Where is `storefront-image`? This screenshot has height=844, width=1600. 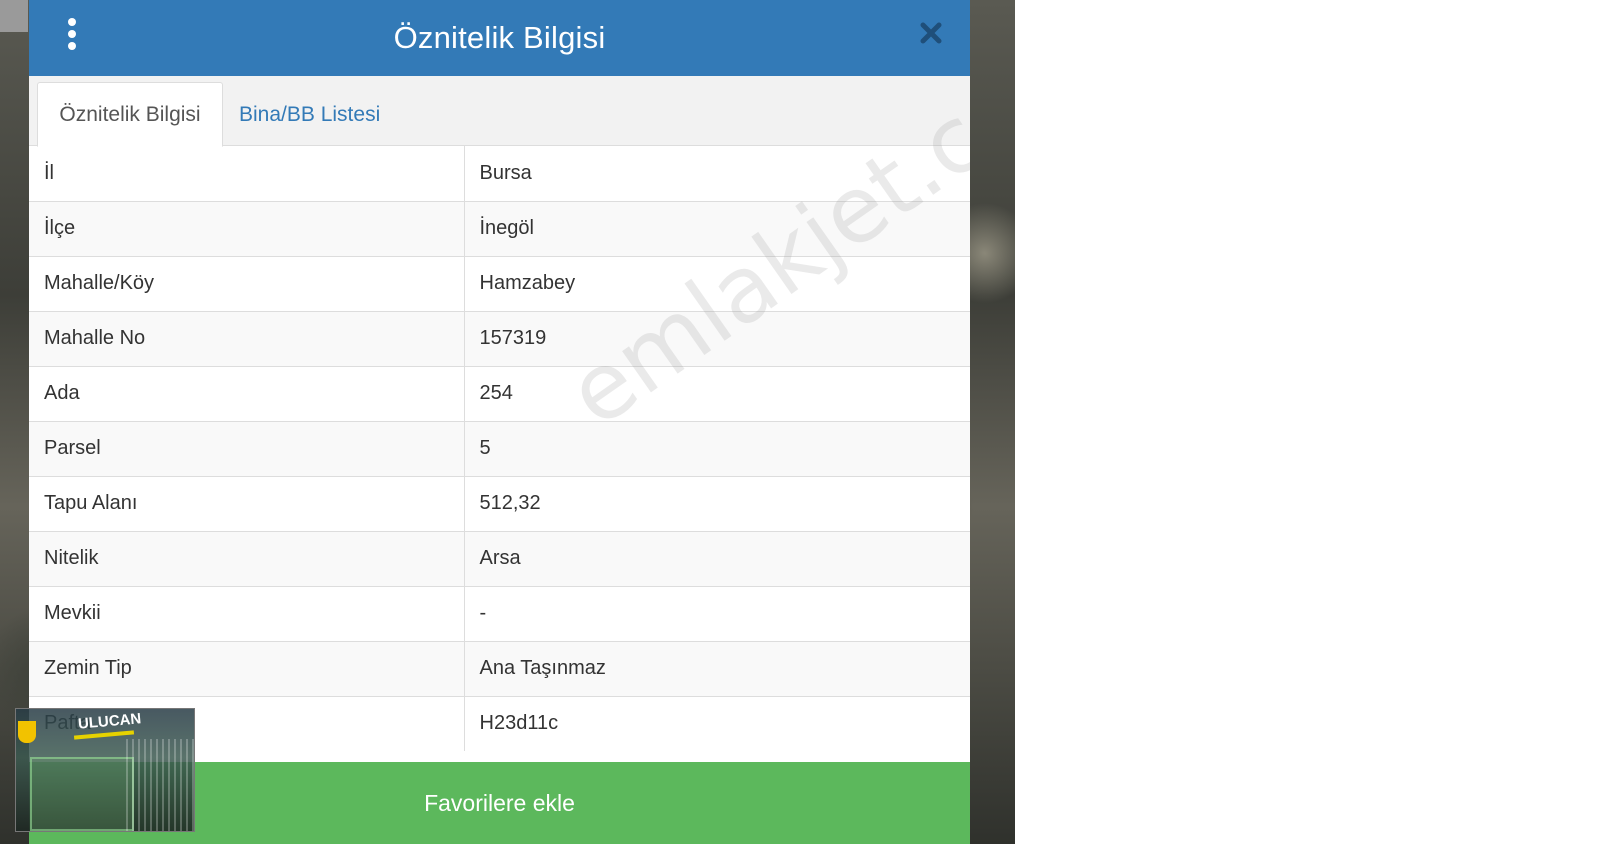 storefront-image is located at coordinates (82, 794).